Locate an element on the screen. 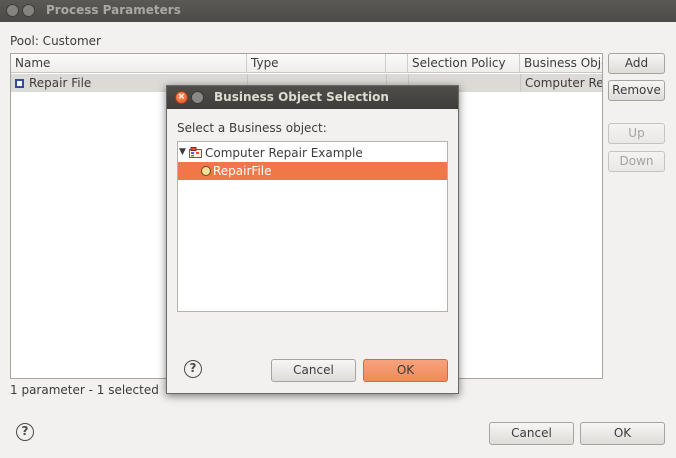  dialog-help-icon: ? is located at coordinates (193, 369).